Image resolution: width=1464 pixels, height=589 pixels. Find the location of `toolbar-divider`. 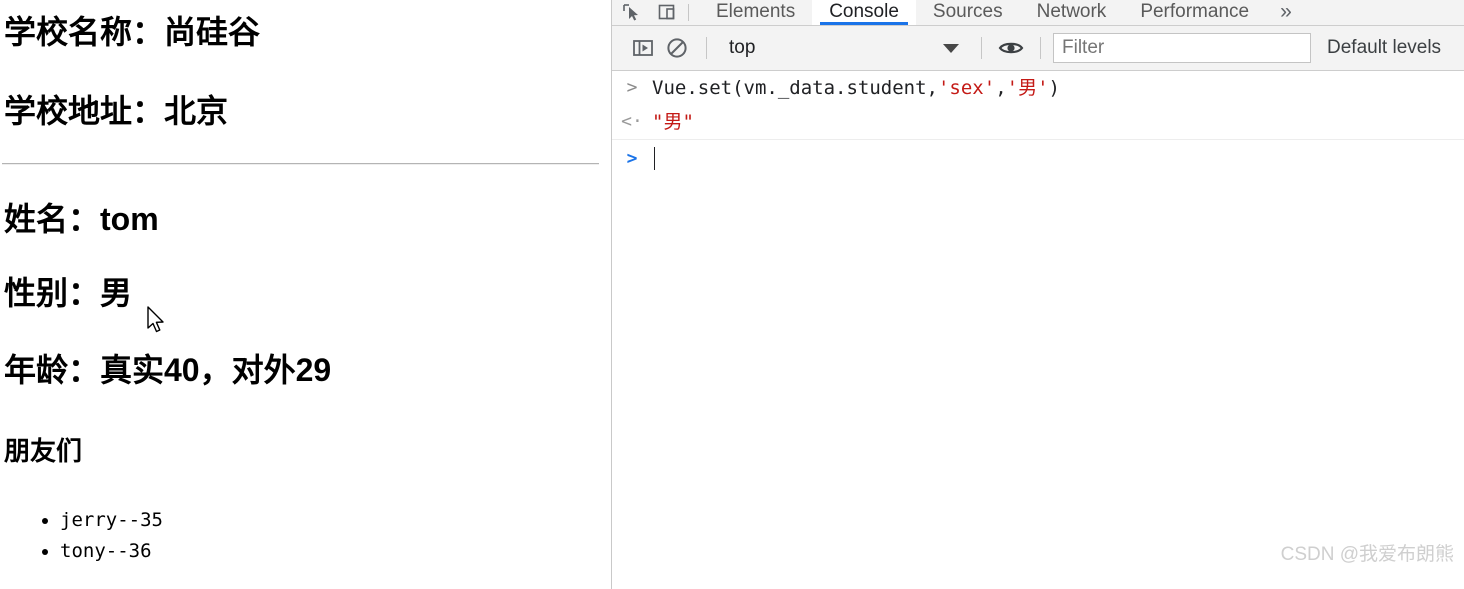

toolbar-divider is located at coordinates (706, 48).